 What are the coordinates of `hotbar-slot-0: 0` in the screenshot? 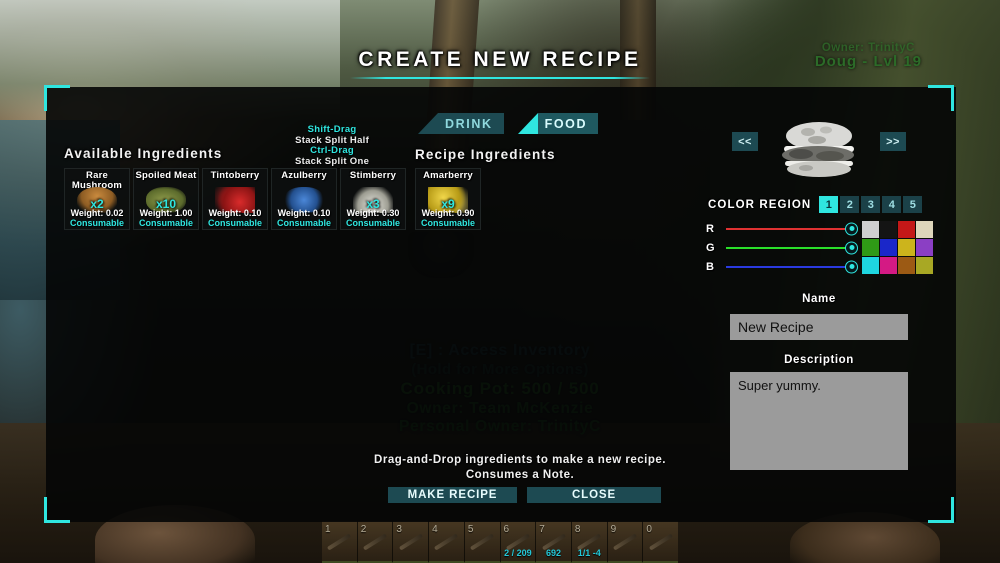 It's located at (661, 542).